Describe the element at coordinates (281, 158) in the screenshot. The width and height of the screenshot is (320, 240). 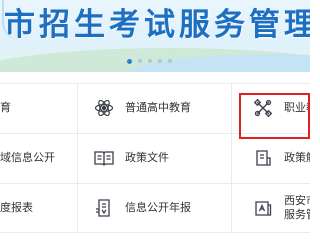
I see `grid-item-policy-interpretation: 政策解` at that location.